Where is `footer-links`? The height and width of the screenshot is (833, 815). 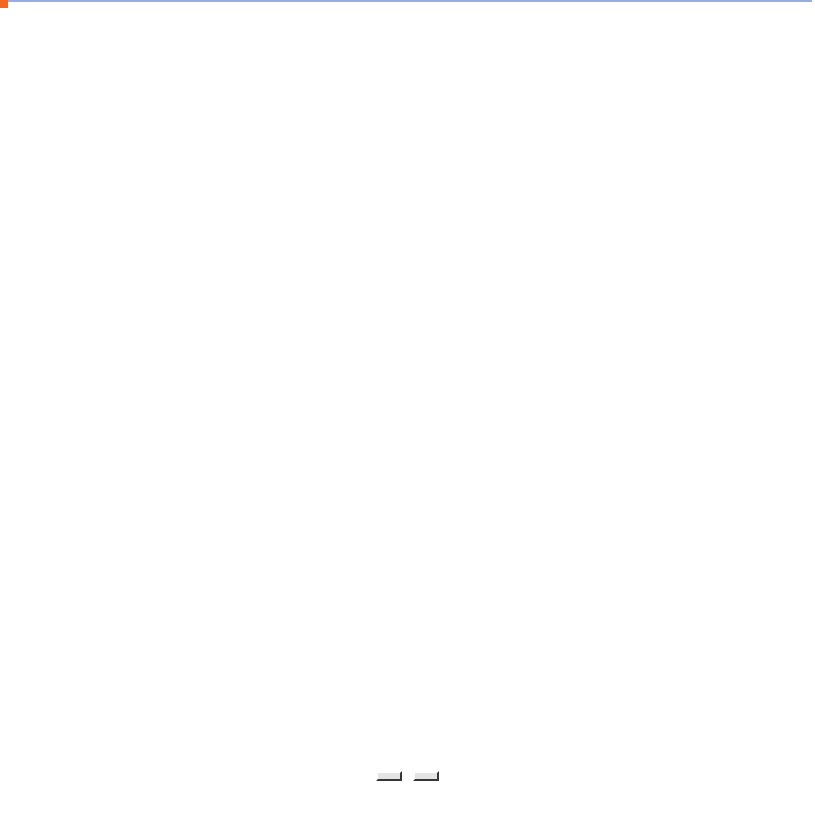
footer-links is located at coordinates (35, 807).